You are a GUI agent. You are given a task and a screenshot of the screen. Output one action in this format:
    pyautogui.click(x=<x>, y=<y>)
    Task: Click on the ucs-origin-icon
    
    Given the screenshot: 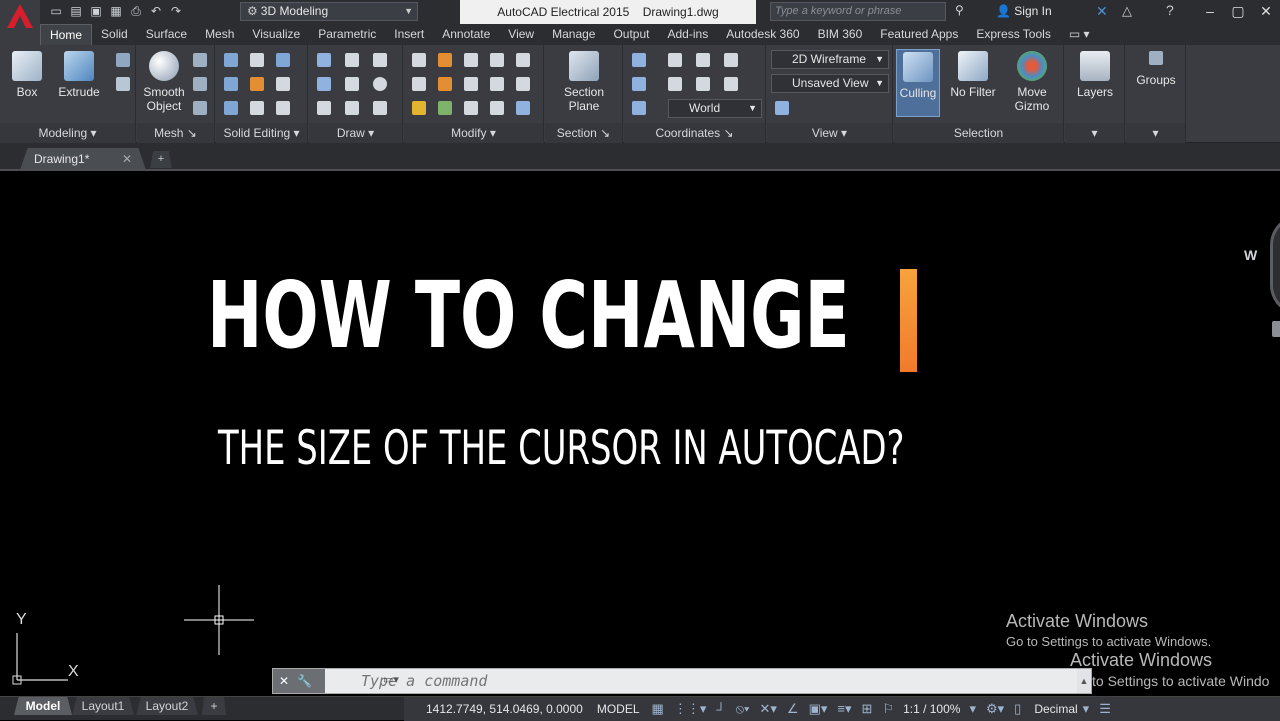 What is the action you would take?
    pyautogui.click(x=675, y=84)
    